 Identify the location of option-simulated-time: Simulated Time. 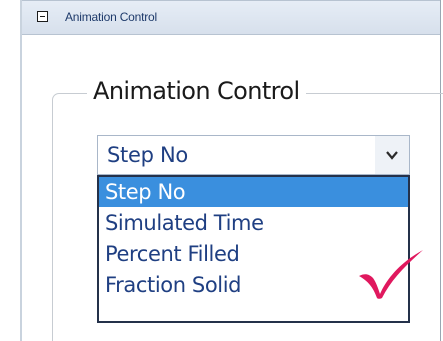
(253, 223).